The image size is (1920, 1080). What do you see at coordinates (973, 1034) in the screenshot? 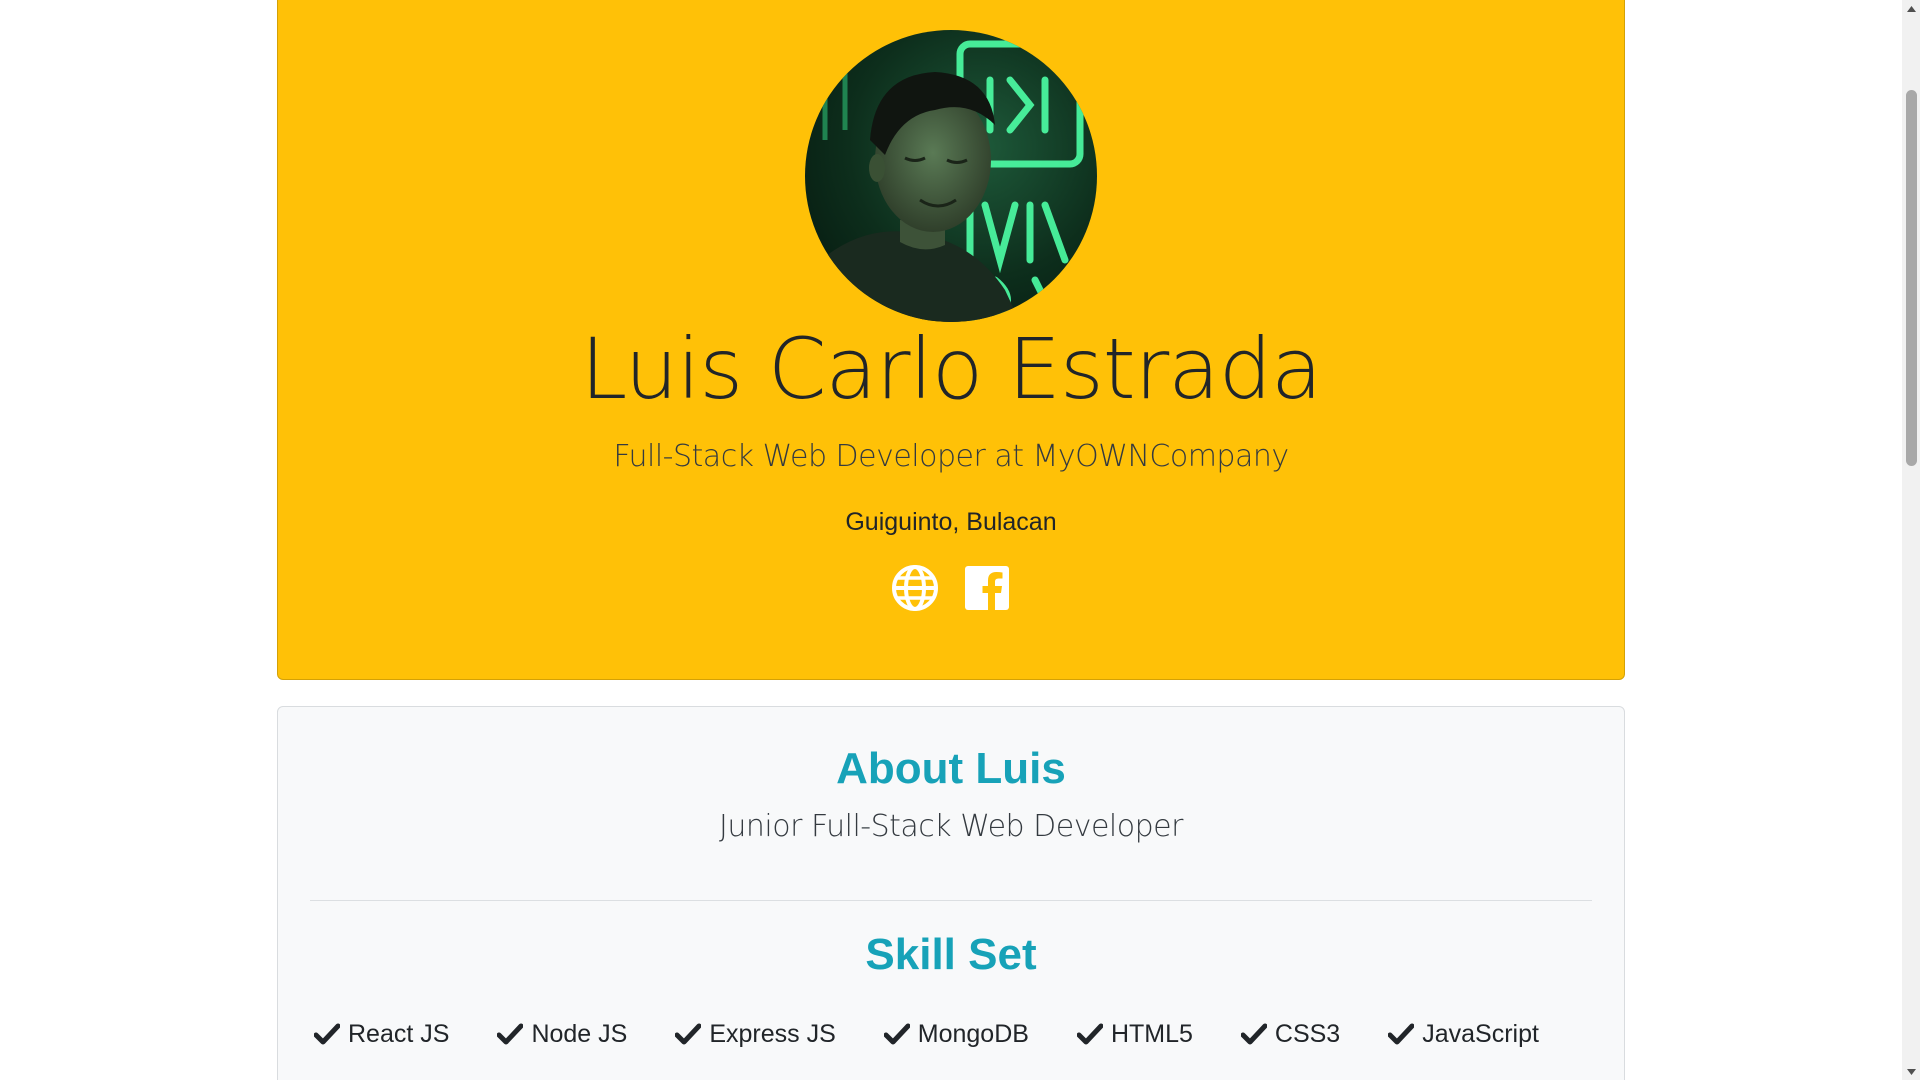
I see `skill-label: MongoDB` at bounding box center [973, 1034].